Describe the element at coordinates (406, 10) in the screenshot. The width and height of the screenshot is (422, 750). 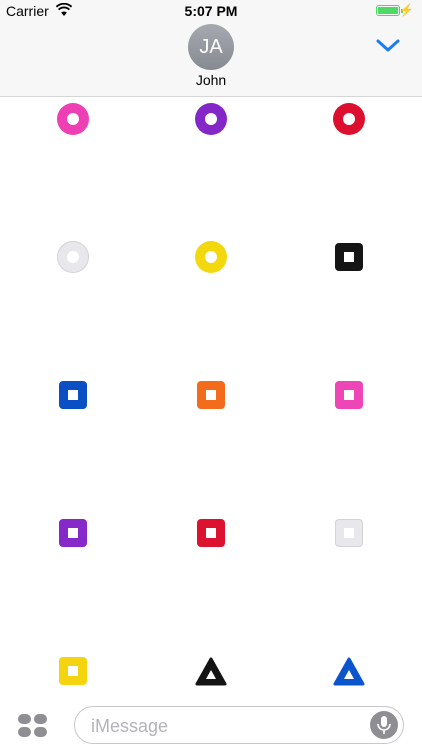
I see `charging-icon: ⚡` at that location.